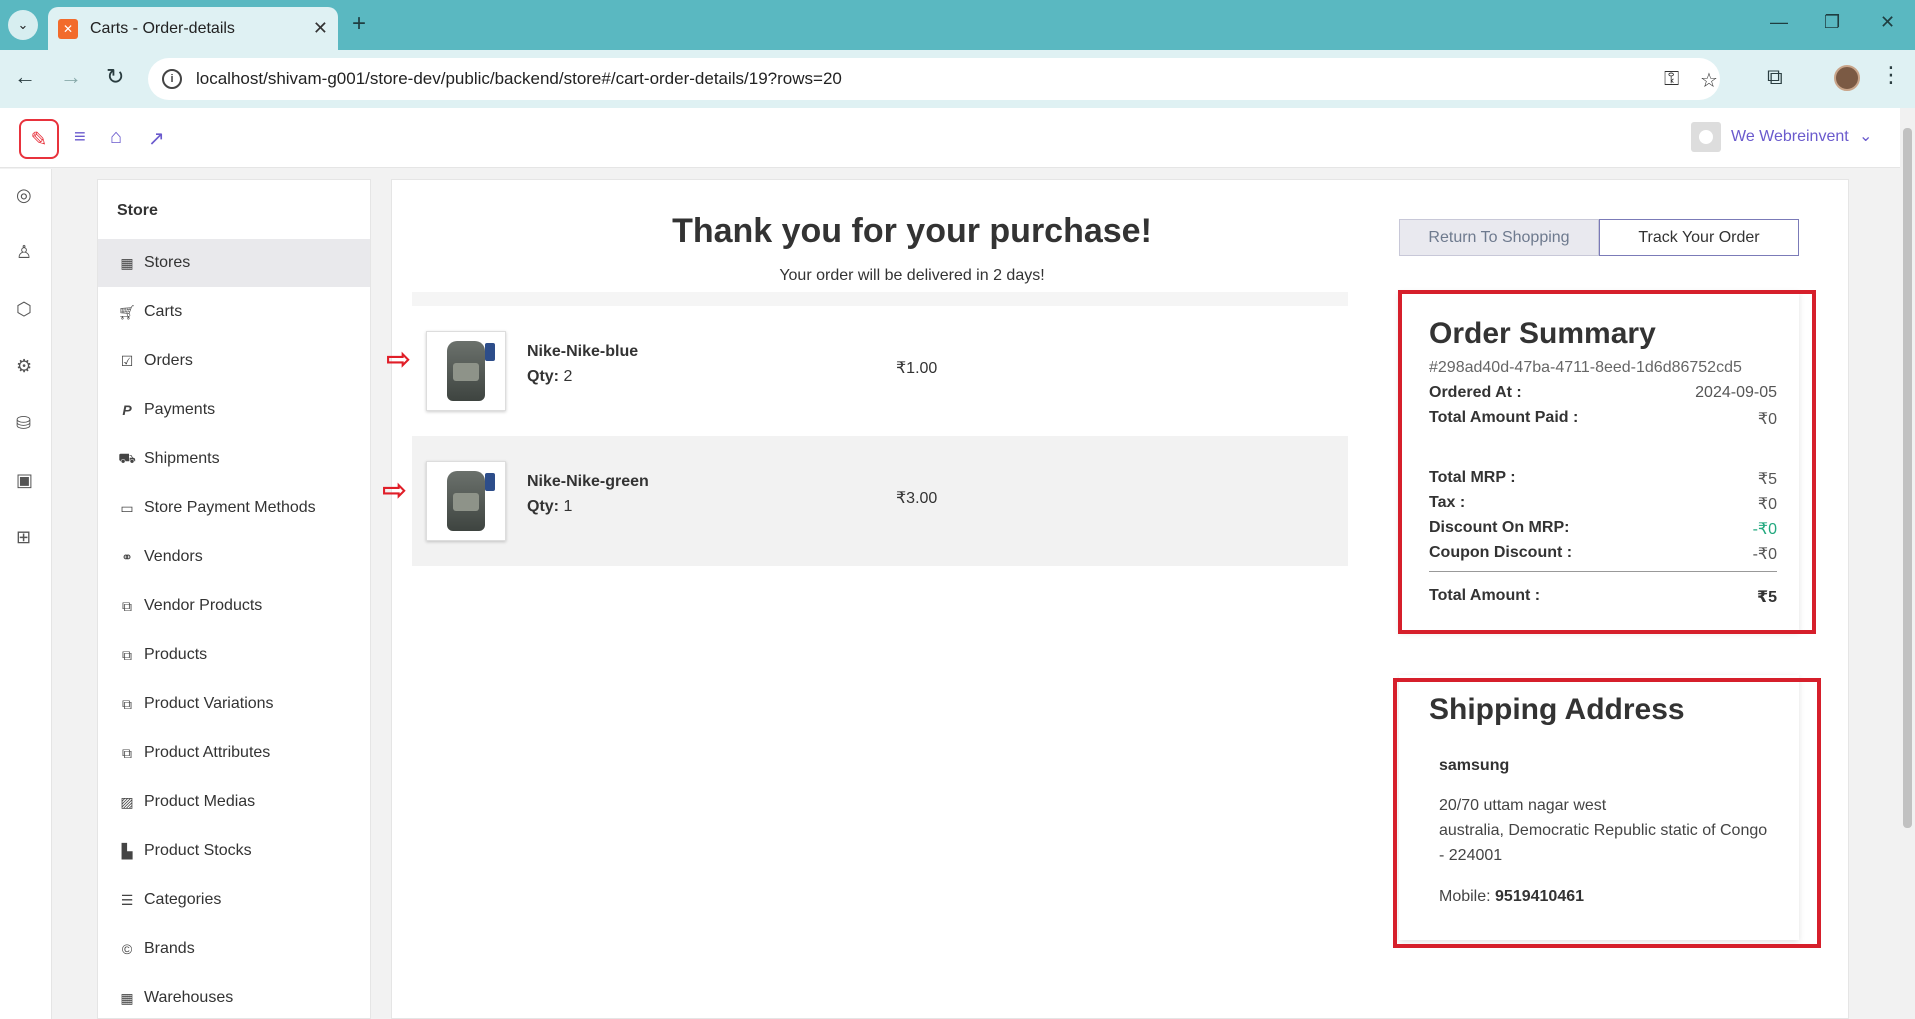 The height and width of the screenshot is (1019, 1915). I want to click on compass-icon: ◎, so click(24, 195).